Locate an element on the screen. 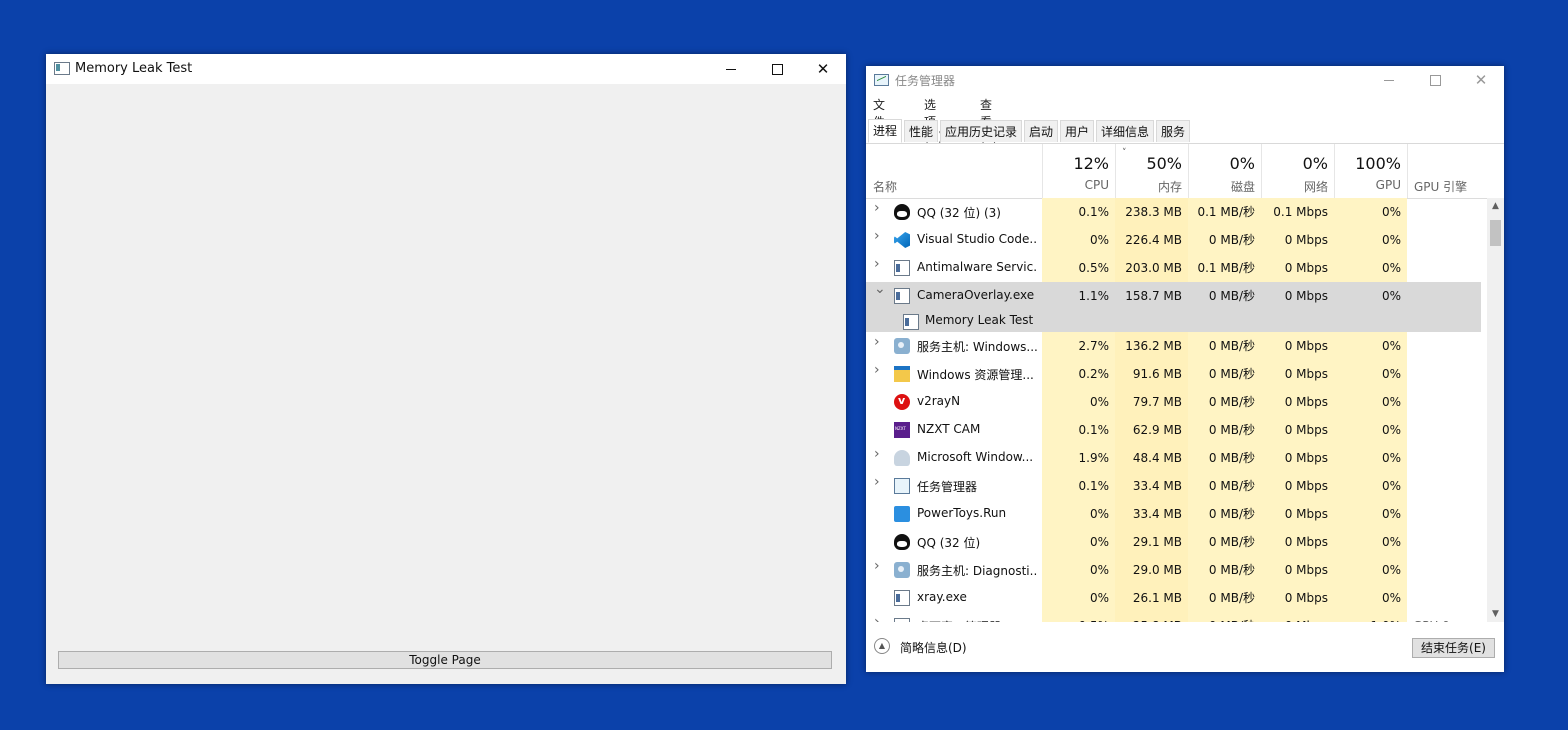  process-name: 任务管理器 is located at coordinates (947, 487).